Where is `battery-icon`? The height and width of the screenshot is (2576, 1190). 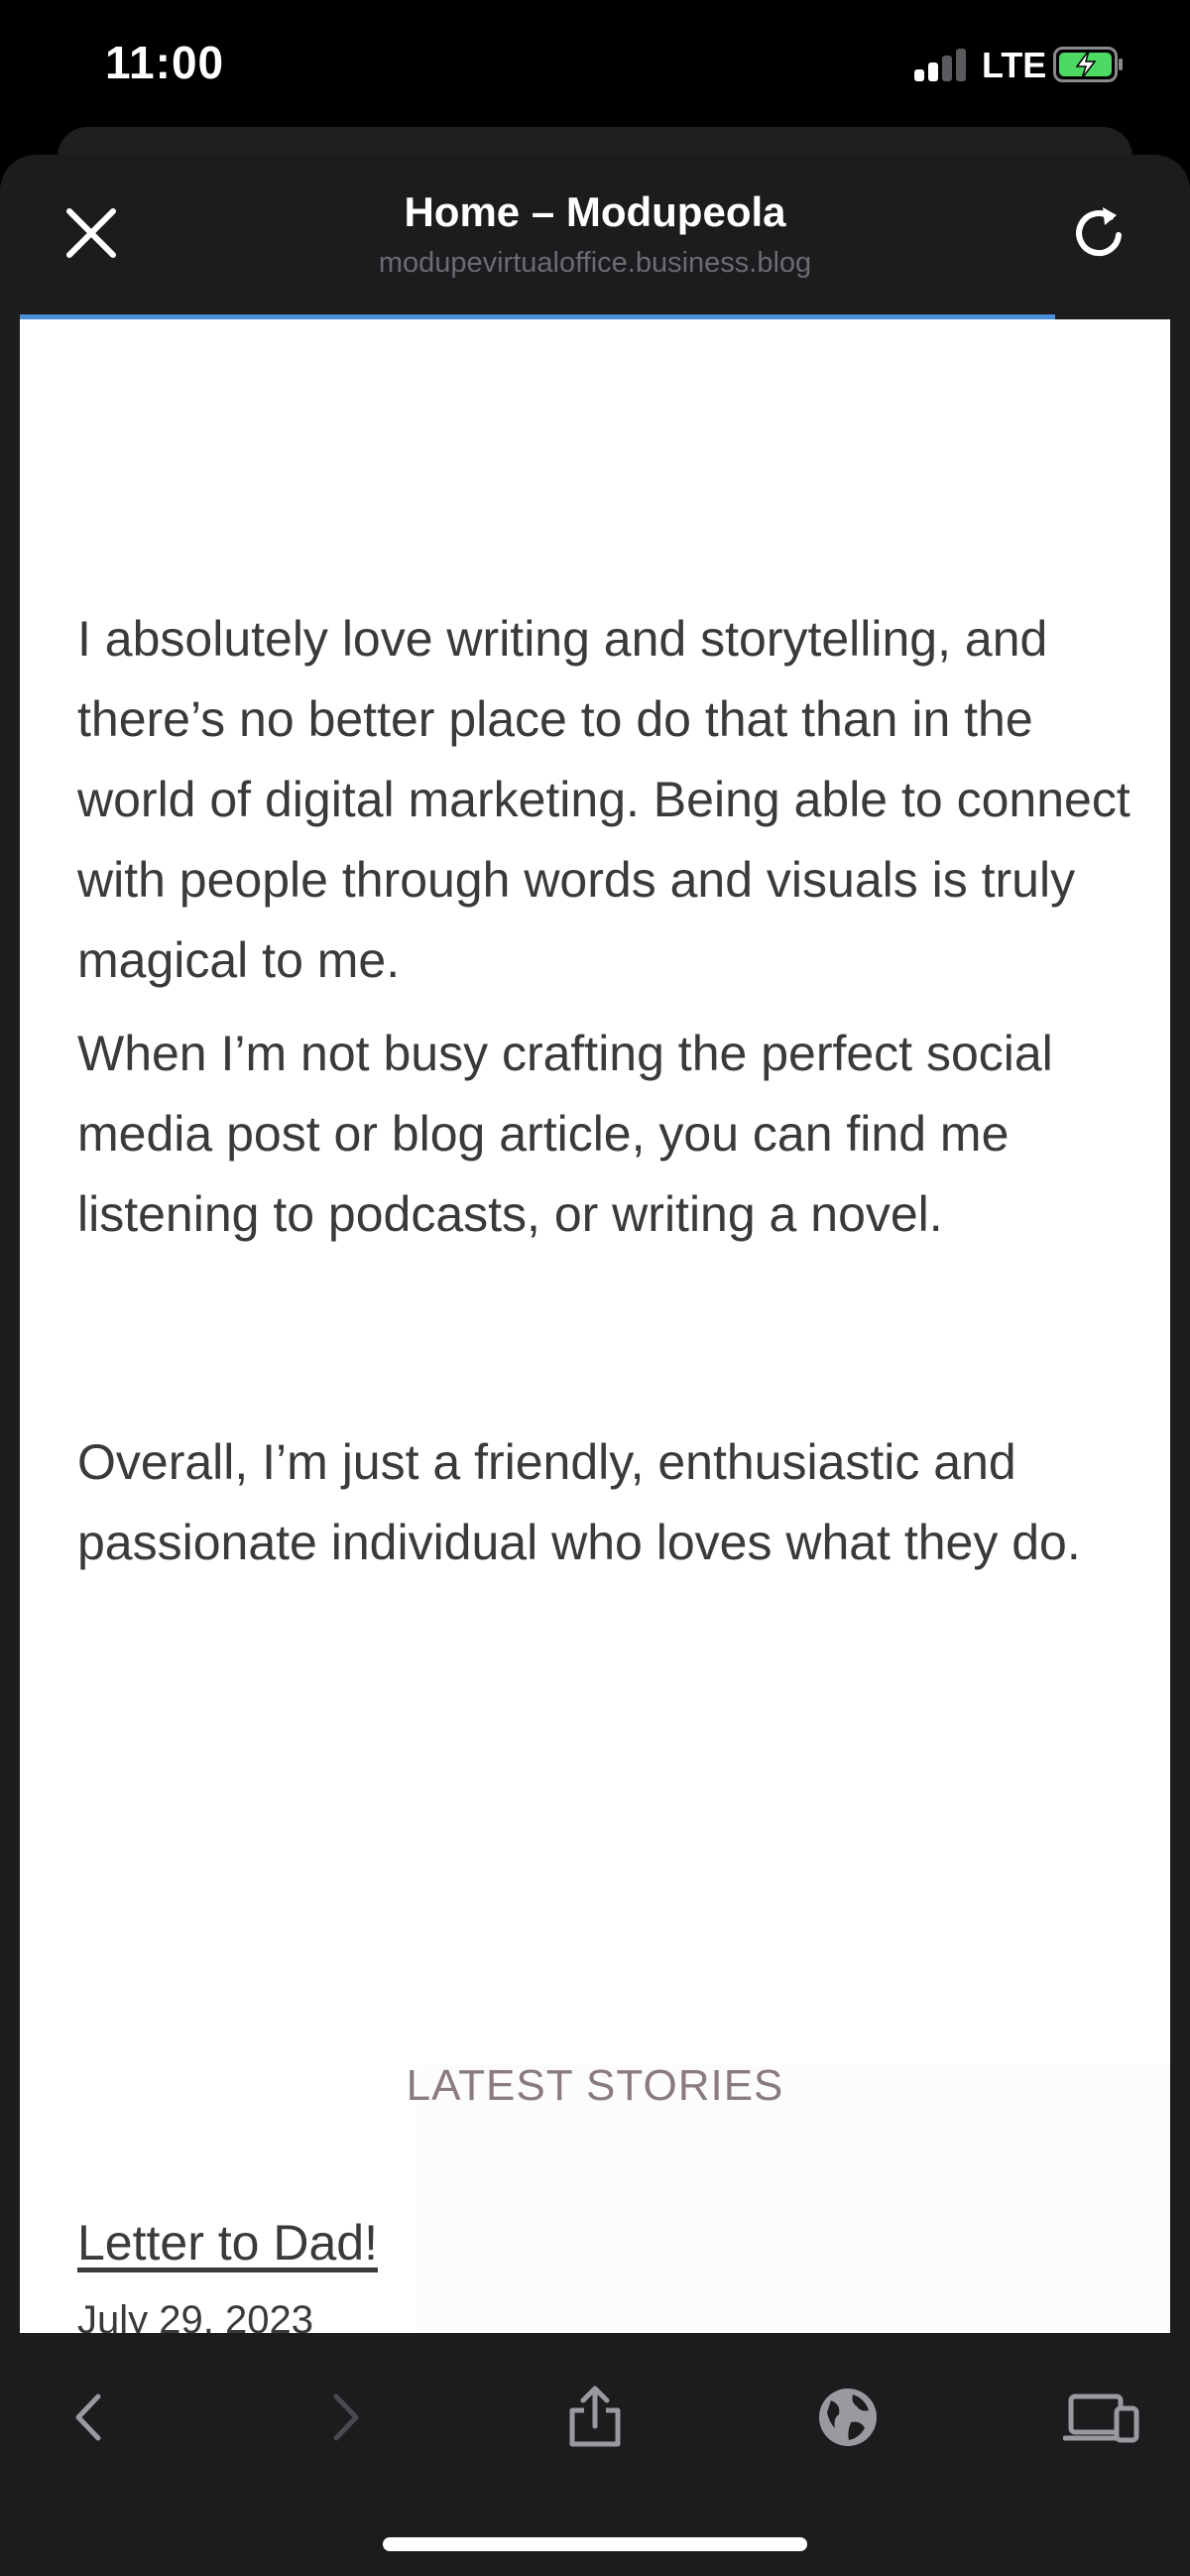
battery-icon is located at coordinates (1088, 64).